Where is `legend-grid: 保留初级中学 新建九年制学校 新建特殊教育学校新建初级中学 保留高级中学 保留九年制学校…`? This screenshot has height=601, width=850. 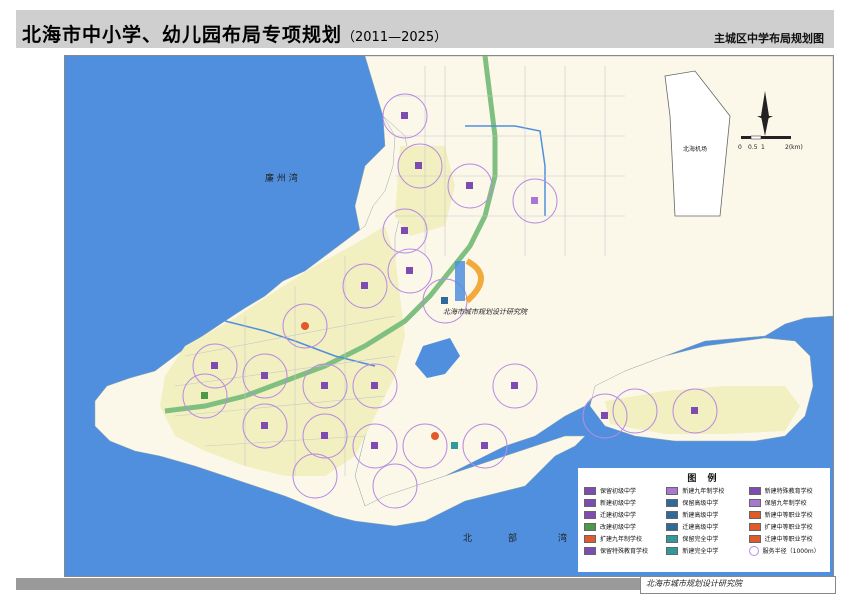
legend-grid: 保留初级中学 新建九年制学校 新建特殊教育学校新建初级中学 保留高级中学 保留九年制学校… is located at coordinates (706, 521).